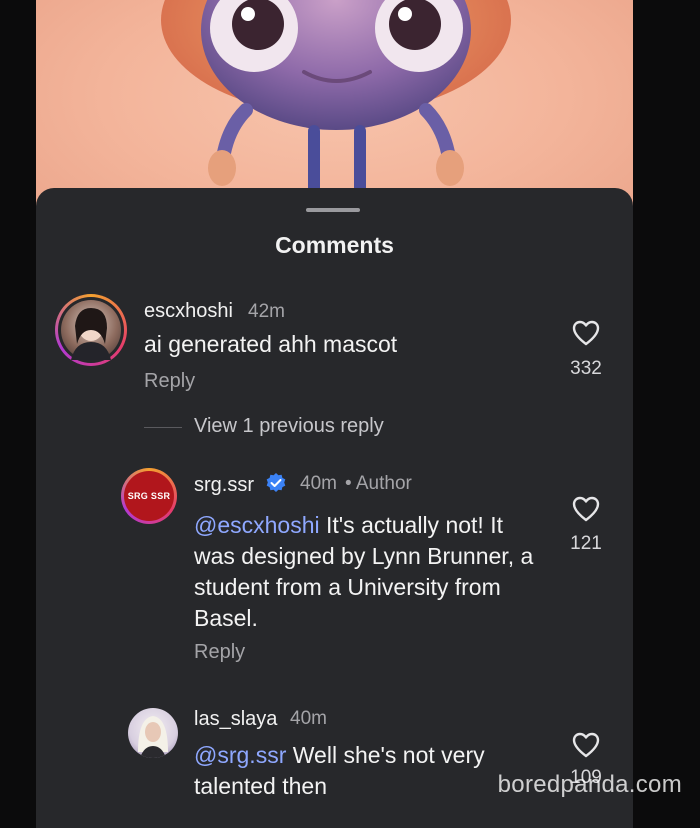 The width and height of the screenshot is (700, 828). I want to click on comment-text-line: Well she's not very, so click(388, 755).